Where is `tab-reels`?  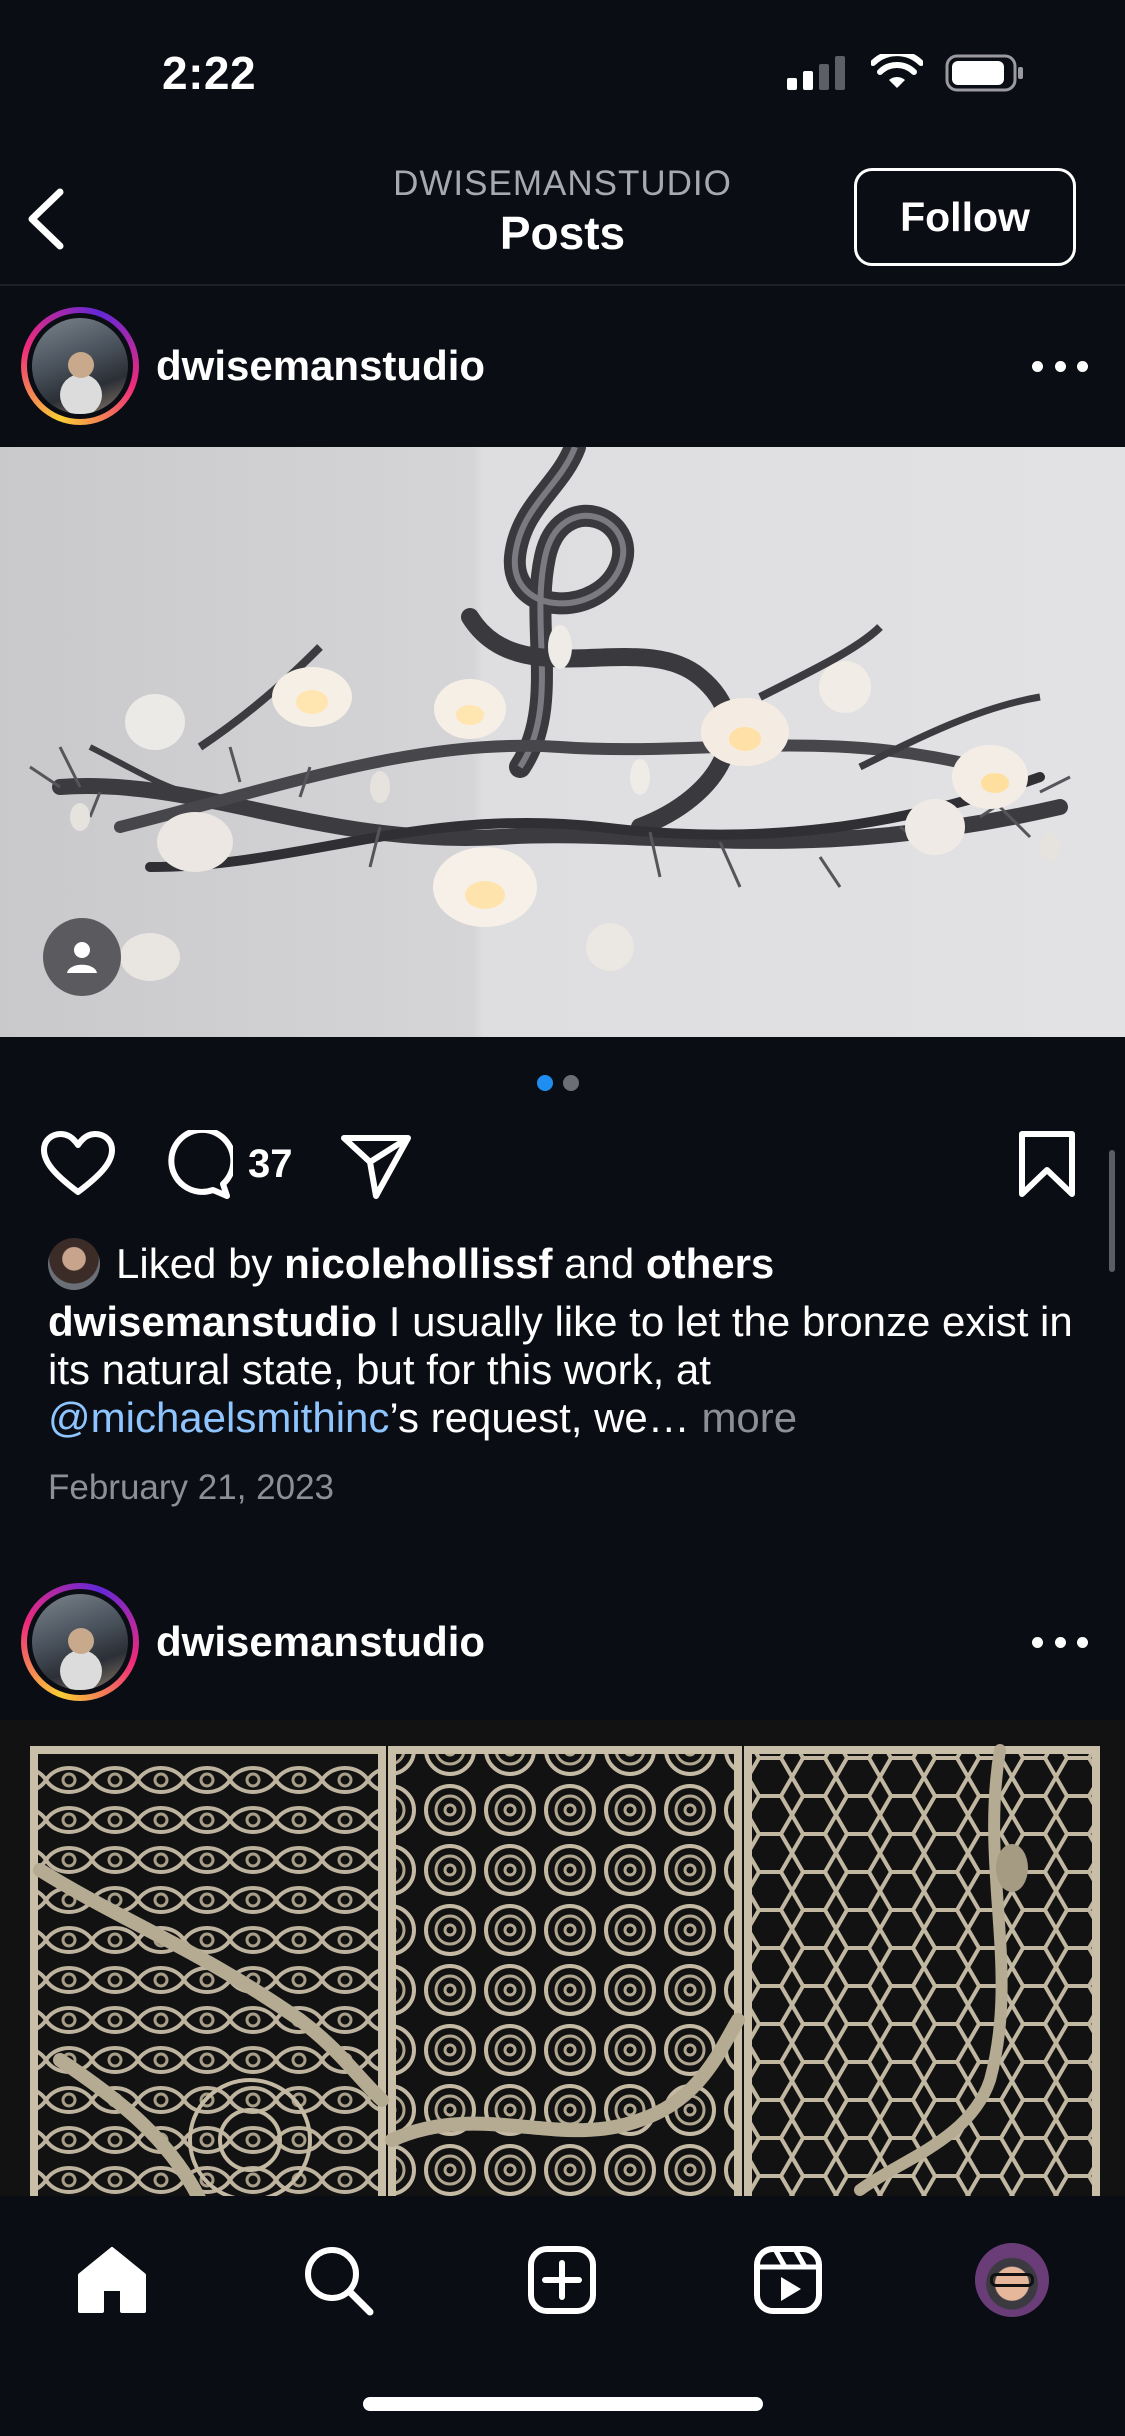
tab-reels is located at coordinates (788, 2280).